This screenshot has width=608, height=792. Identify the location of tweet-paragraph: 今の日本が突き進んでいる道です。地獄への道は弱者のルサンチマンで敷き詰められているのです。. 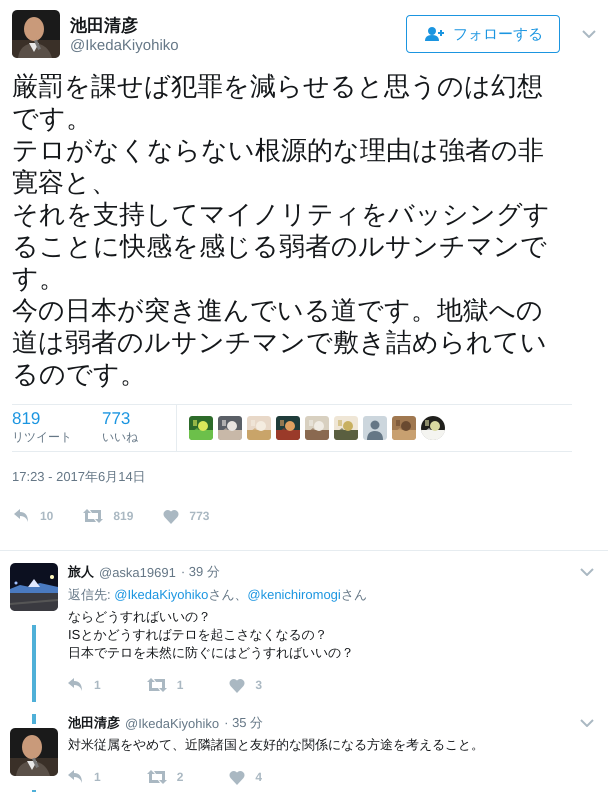
(280, 342).